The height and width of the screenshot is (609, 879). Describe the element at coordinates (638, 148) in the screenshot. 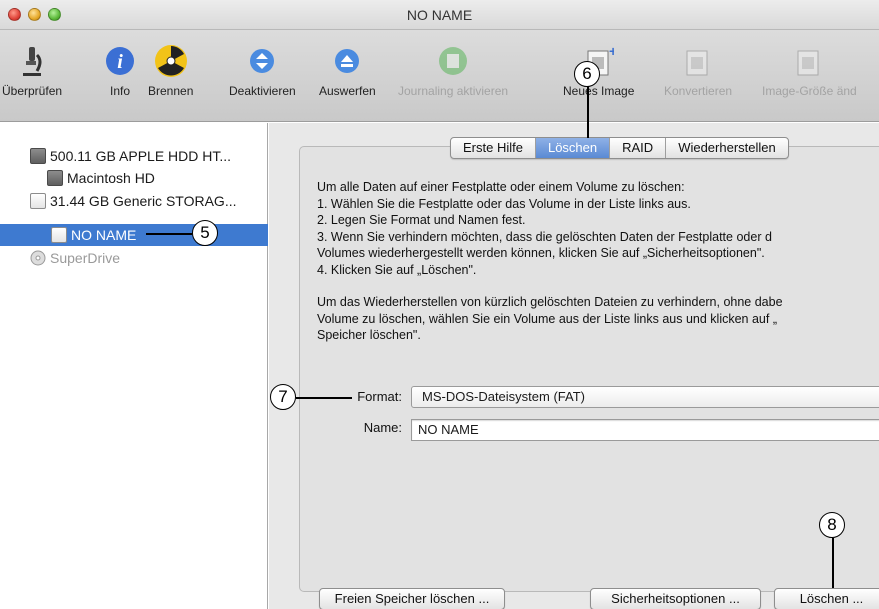

I see `tab-raid: RAID` at that location.